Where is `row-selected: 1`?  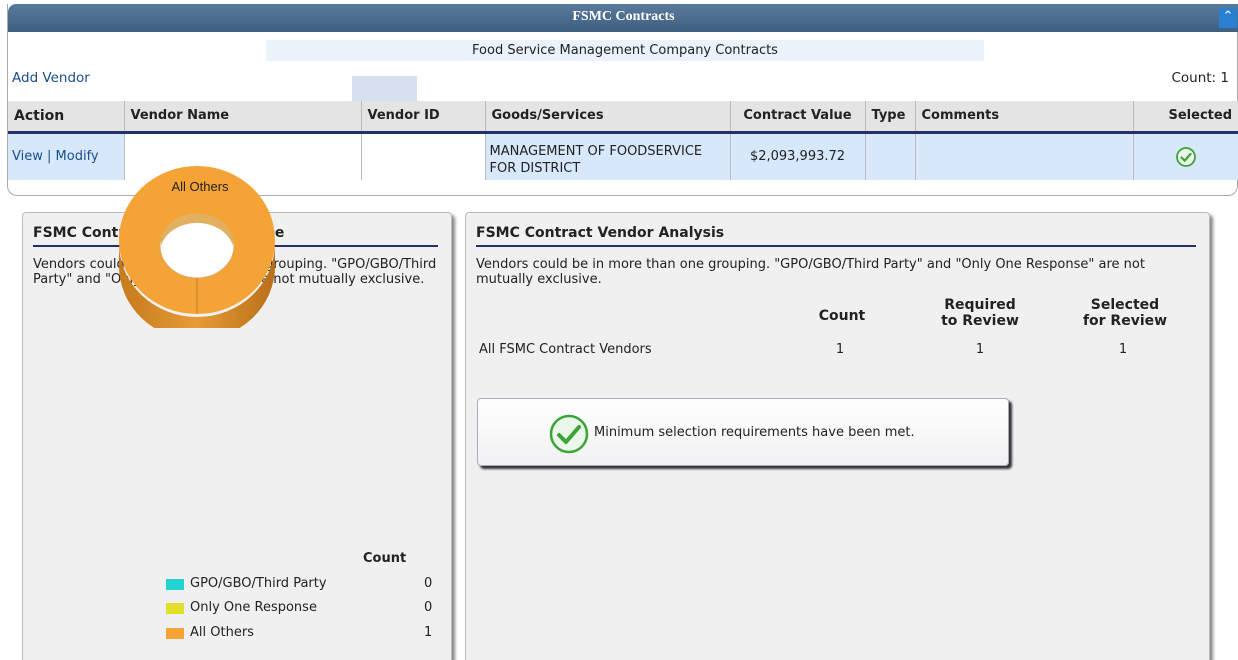 row-selected: 1 is located at coordinates (1123, 349).